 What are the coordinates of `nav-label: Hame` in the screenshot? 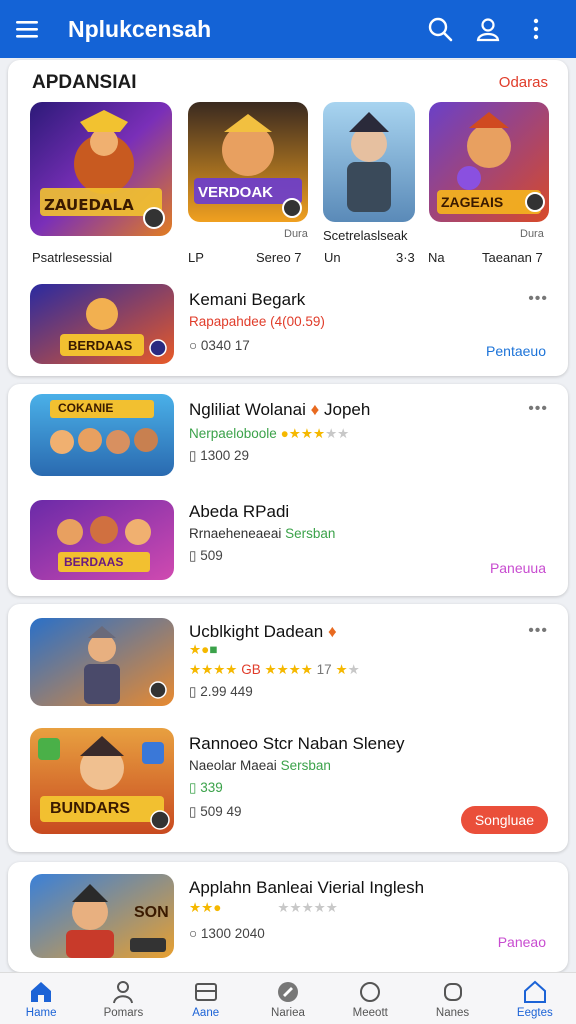 It's located at (41, 1012).